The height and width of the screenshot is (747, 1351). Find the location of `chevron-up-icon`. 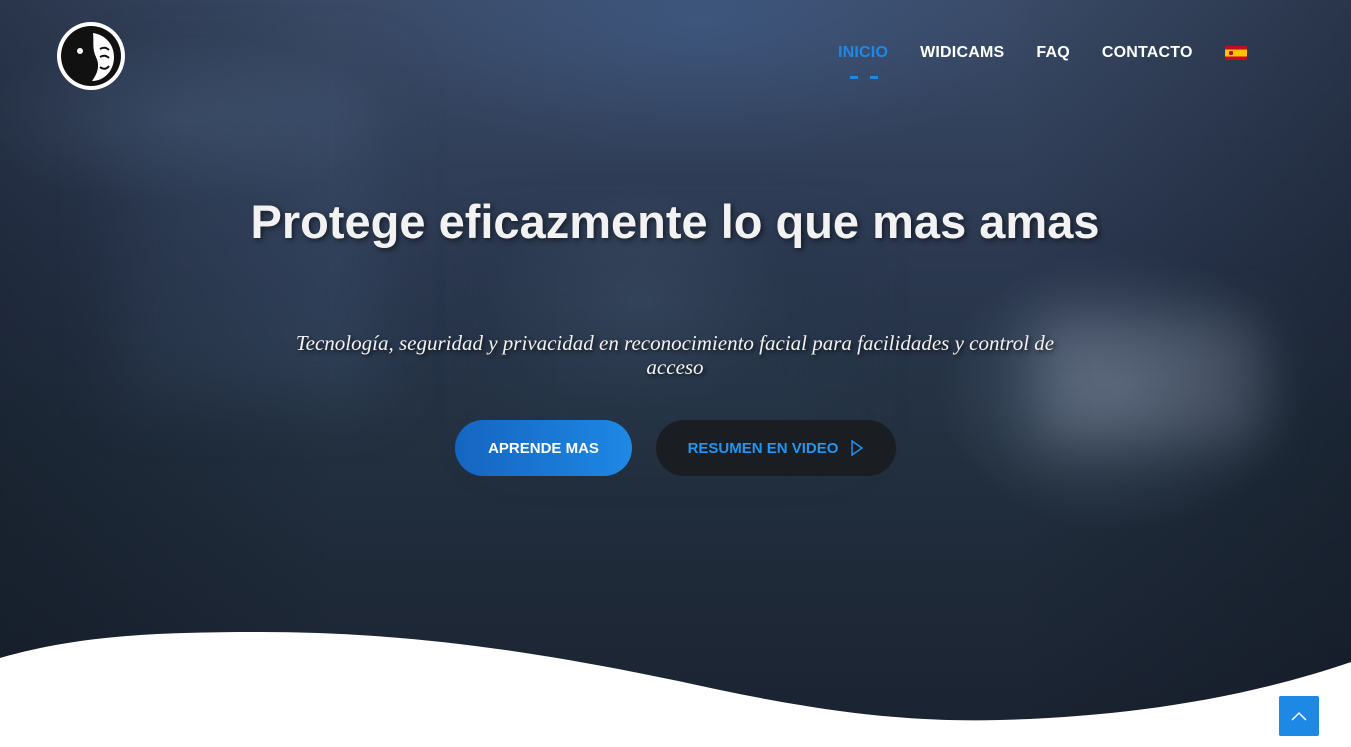

chevron-up-icon is located at coordinates (1299, 716).